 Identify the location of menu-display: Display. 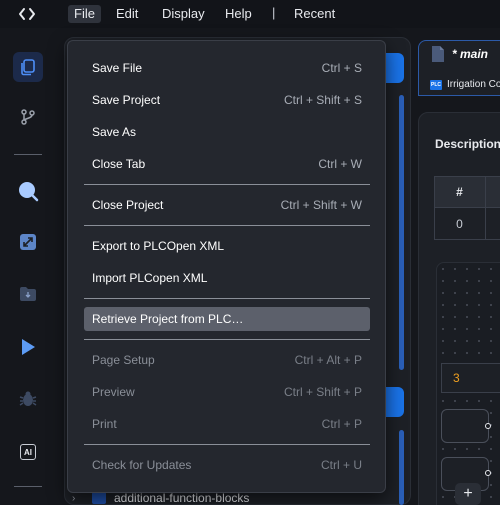
(183, 14).